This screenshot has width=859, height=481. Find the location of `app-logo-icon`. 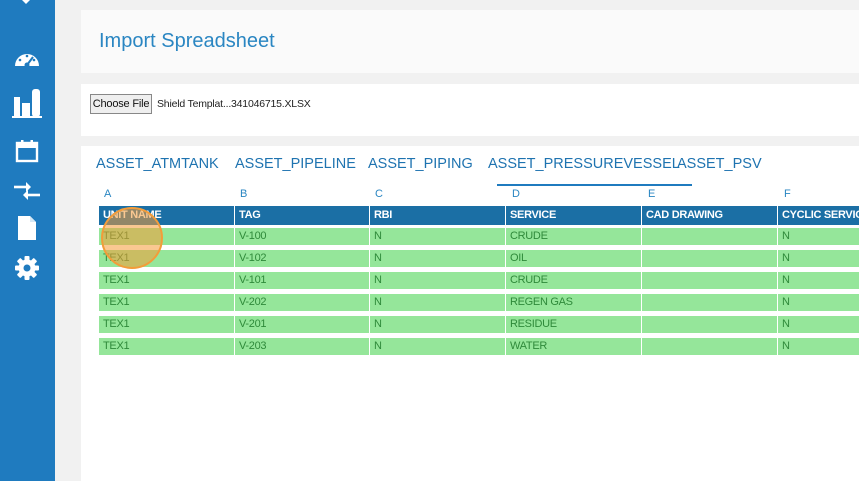

app-logo-icon is located at coordinates (26, 2).